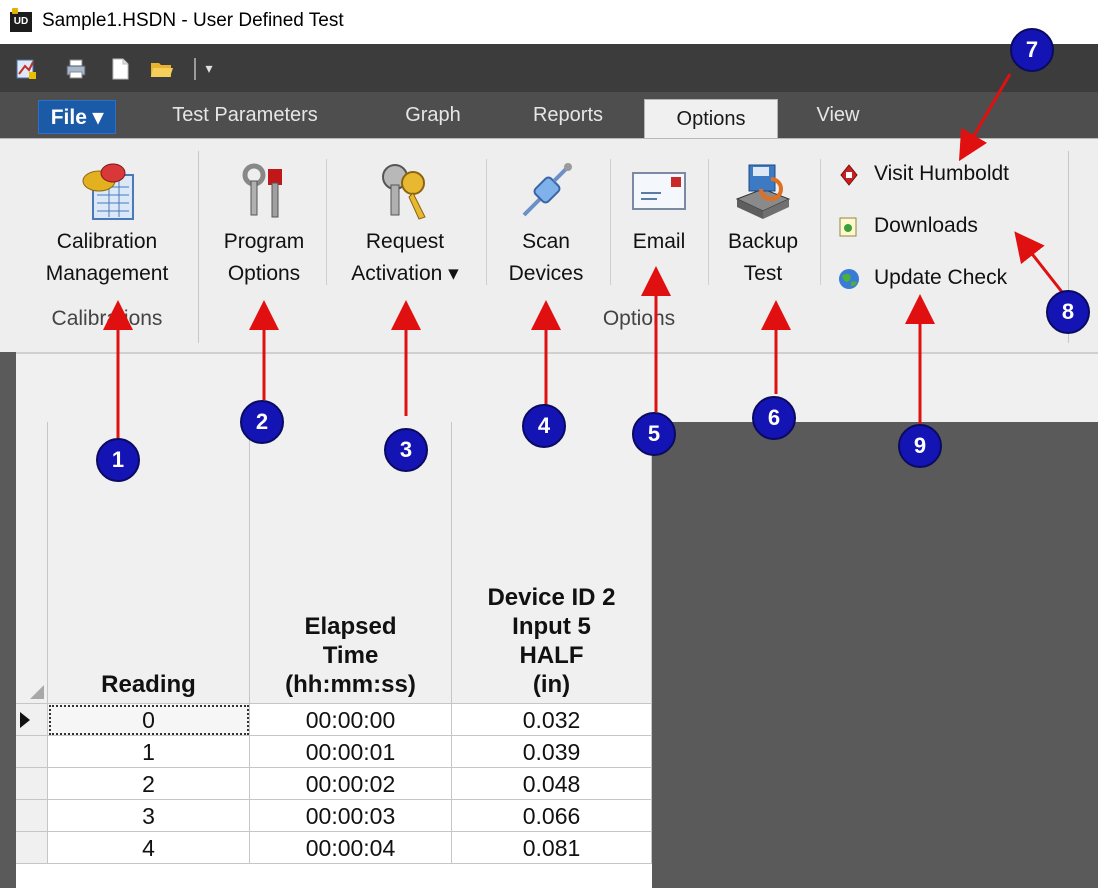 The width and height of the screenshot is (1098, 888). I want to click on table-row: 2 00:00:02 0.048, so click(334, 784).